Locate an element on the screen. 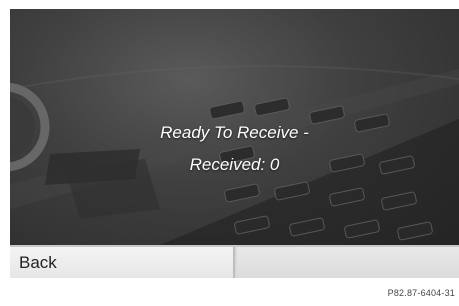 This screenshot has width=459, height=306. status-line-received-count: Received: 0 is located at coordinates (234, 164).